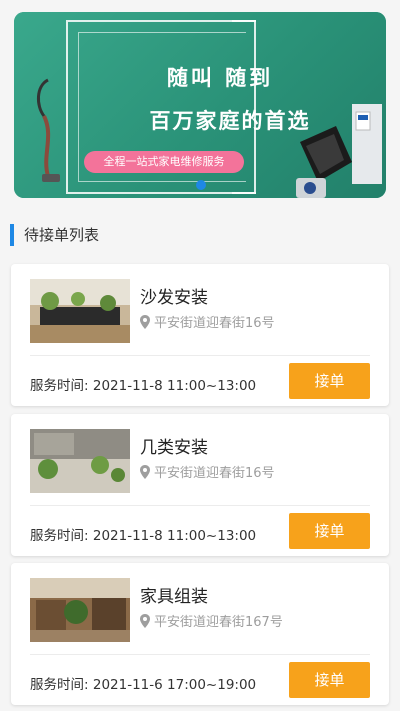  I want to click on order-service-time: 服务时间: 2021-11-6 17:00~19:00, so click(143, 683).